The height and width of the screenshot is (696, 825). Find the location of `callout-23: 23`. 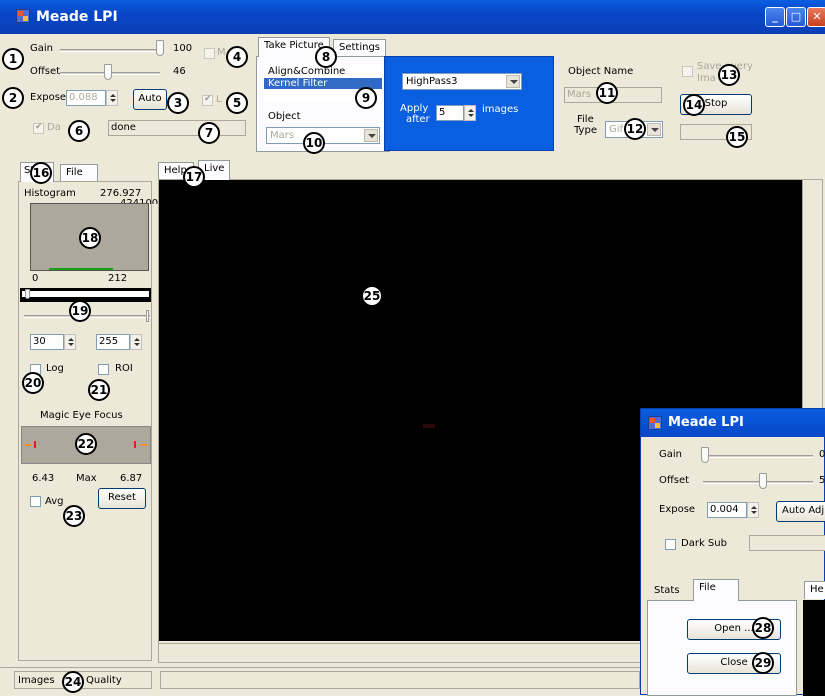

callout-23: 23 is located at coordinates (74, 516).